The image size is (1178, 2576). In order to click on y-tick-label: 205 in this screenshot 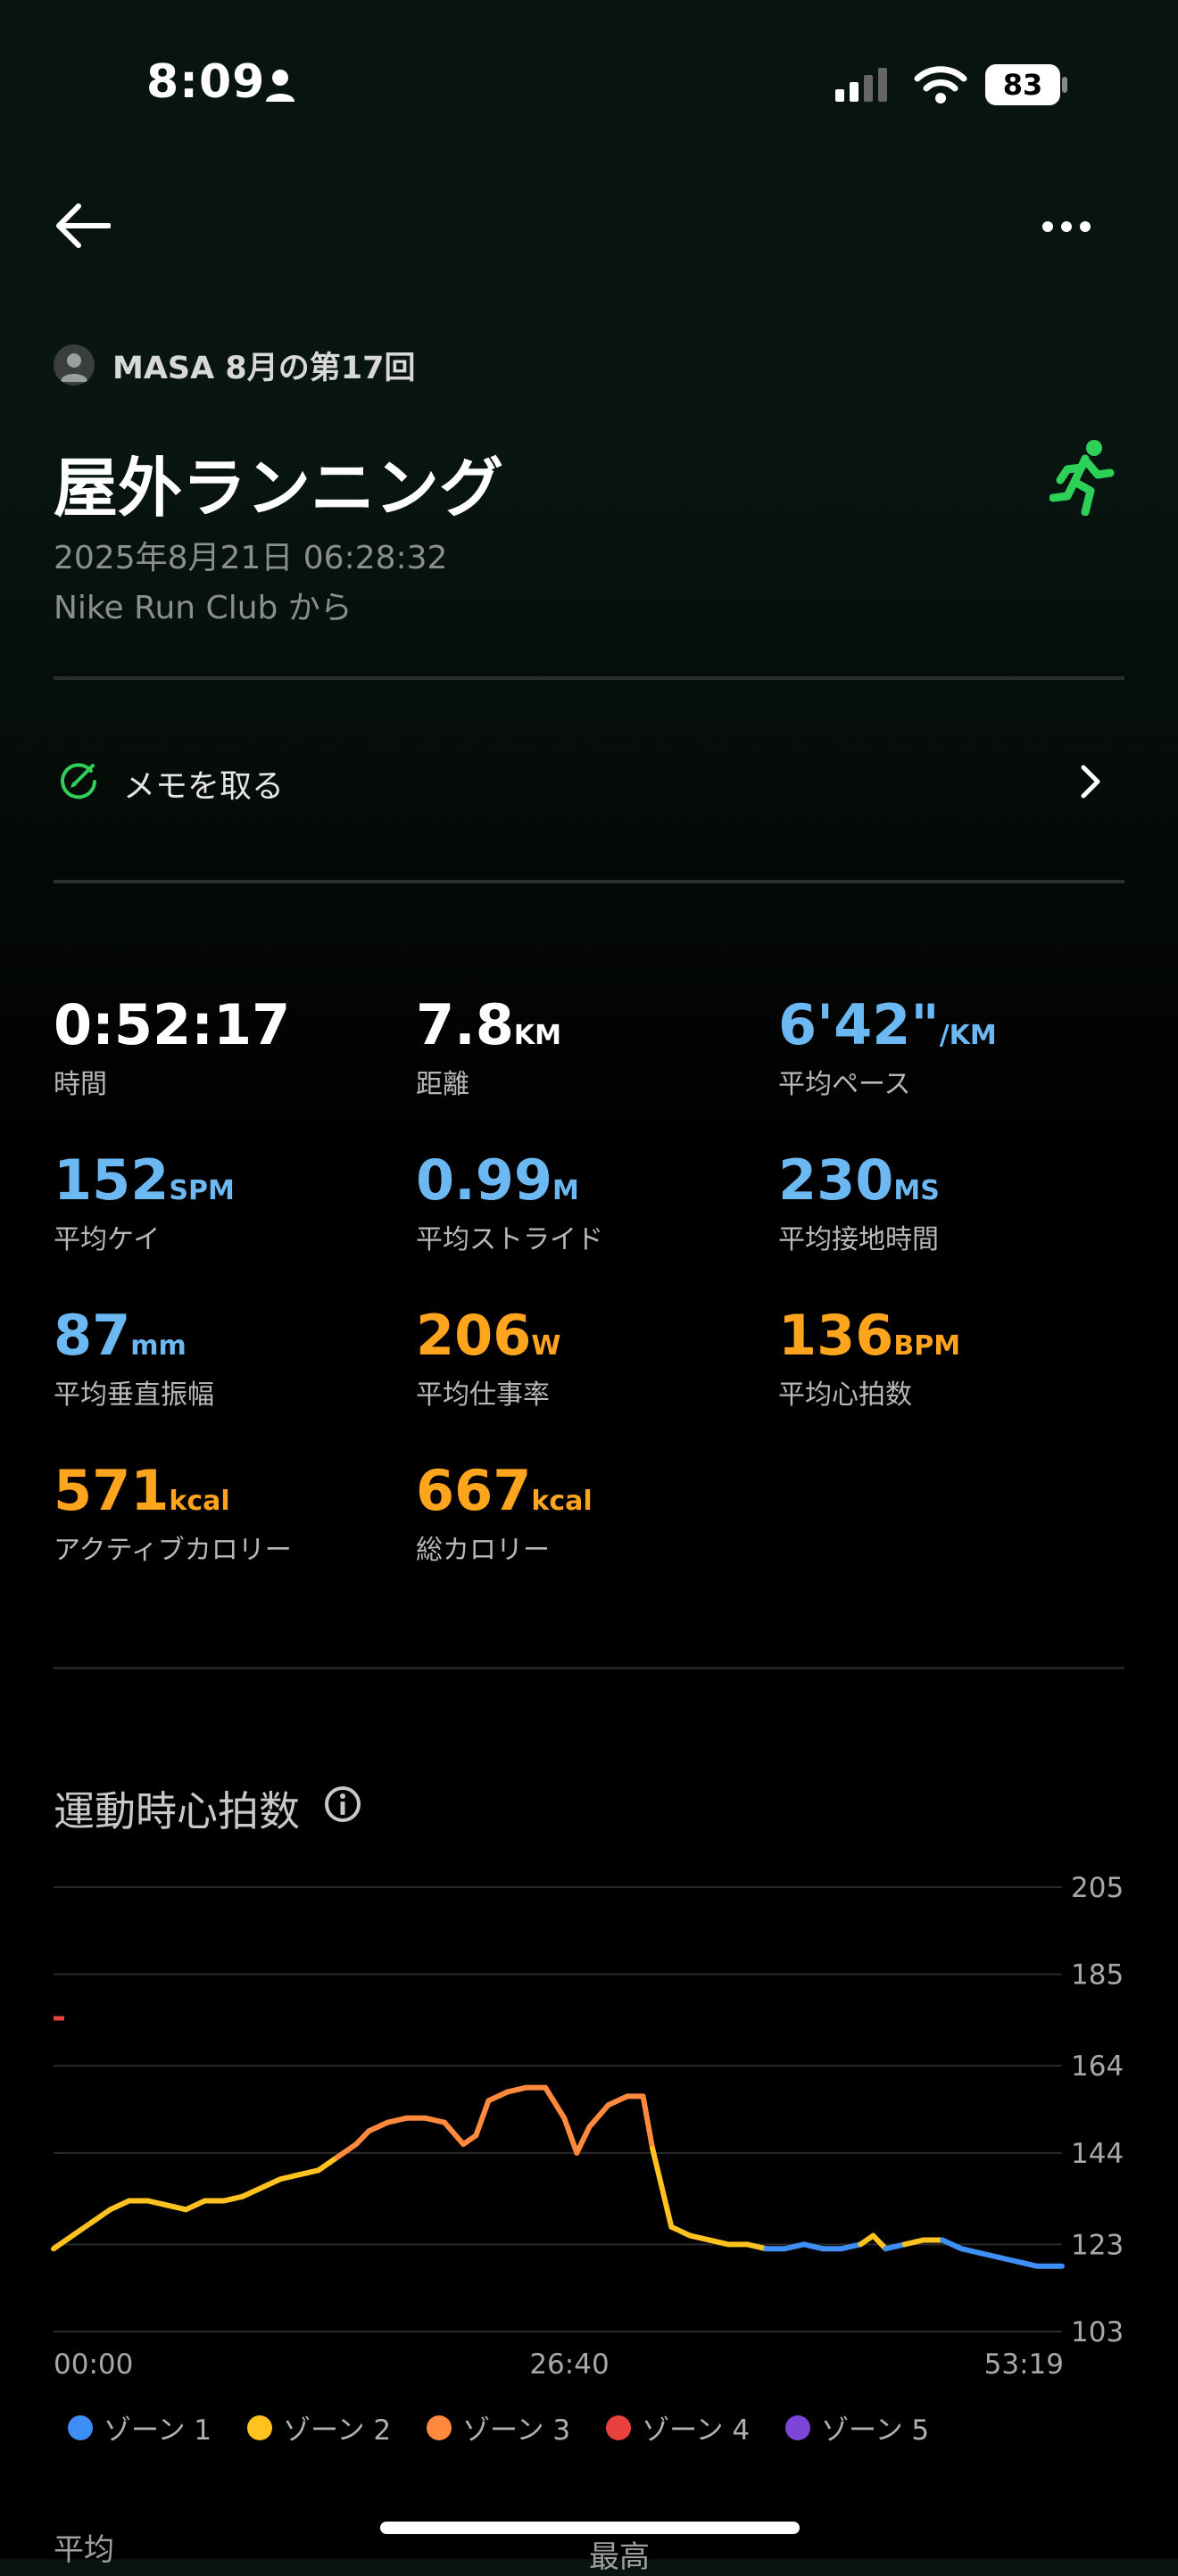, I will do `click(1097, 1888)`.